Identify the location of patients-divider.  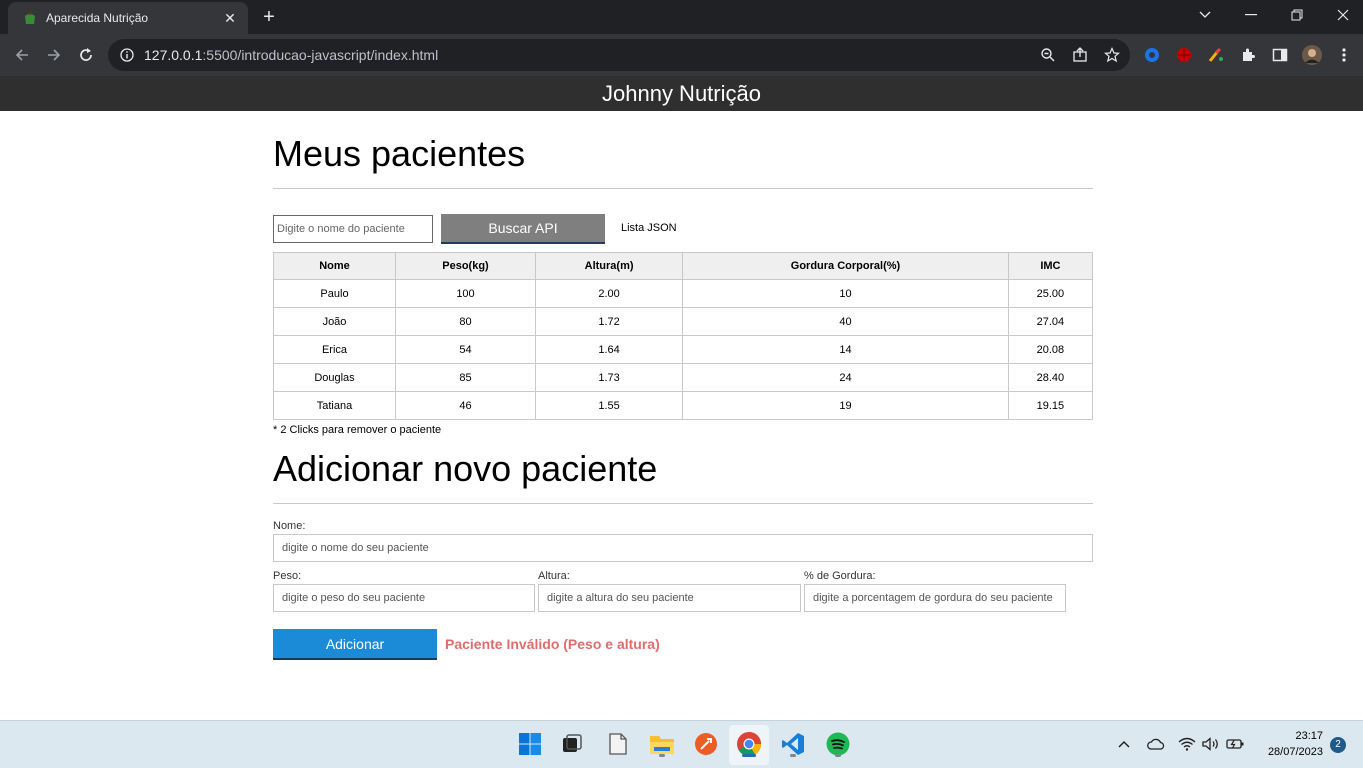
(683, 188).